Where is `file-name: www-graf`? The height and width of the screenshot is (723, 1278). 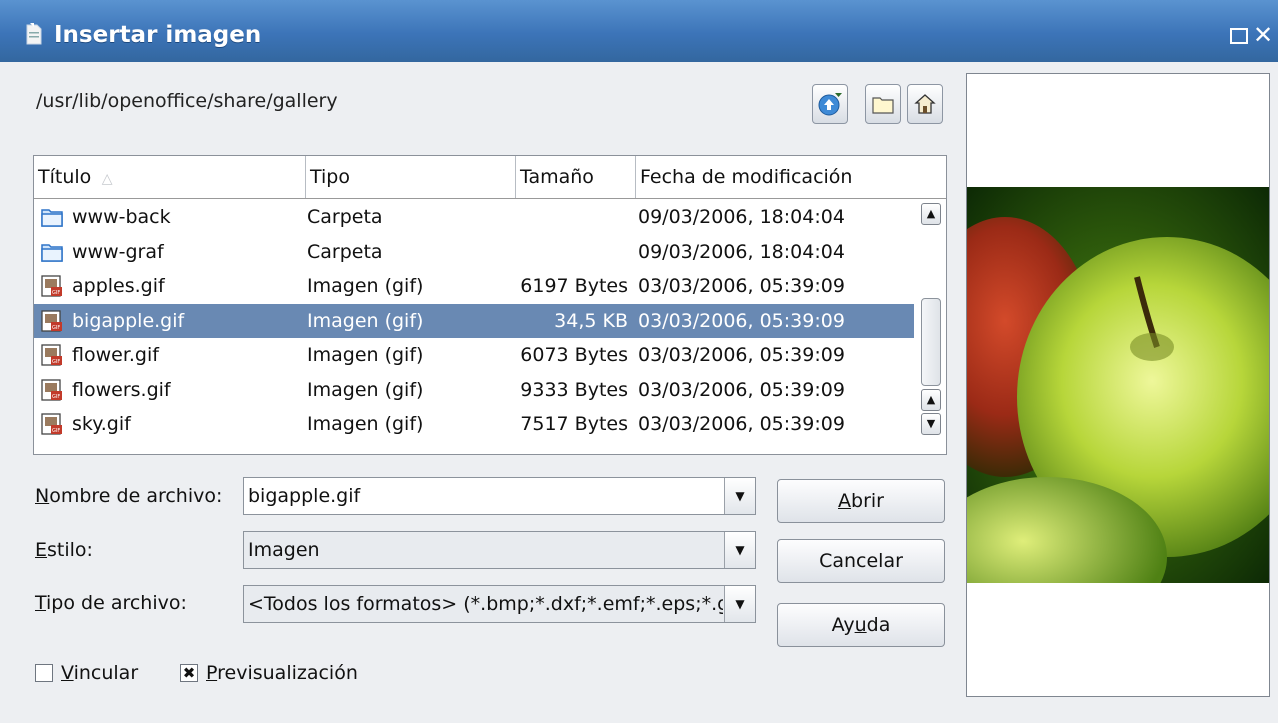
file-name: www-graf is located at coordinates (118, 251).